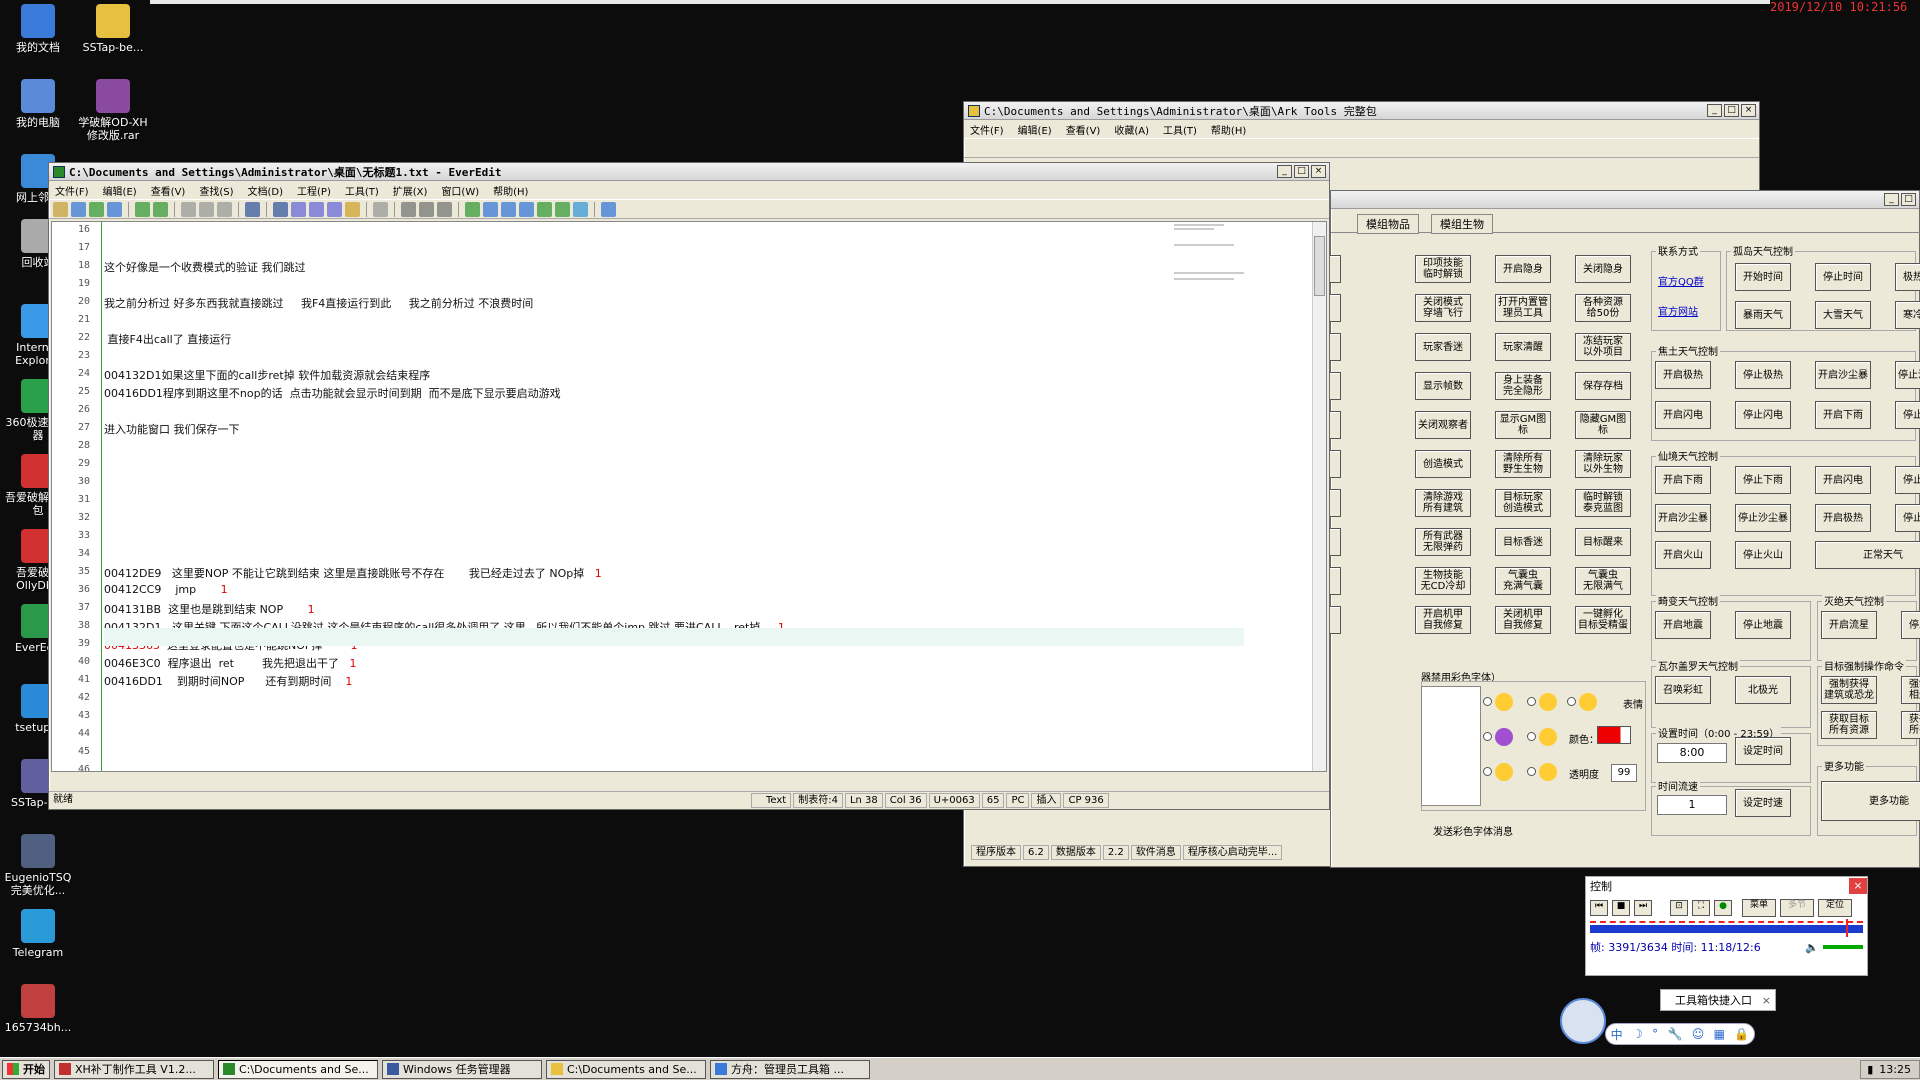 The image size is (1920, 1080). I want to click on ime-toolbar: 中 ☽ ° 🔧 ☺ ▦ 🔒, so click(1680, 1034).